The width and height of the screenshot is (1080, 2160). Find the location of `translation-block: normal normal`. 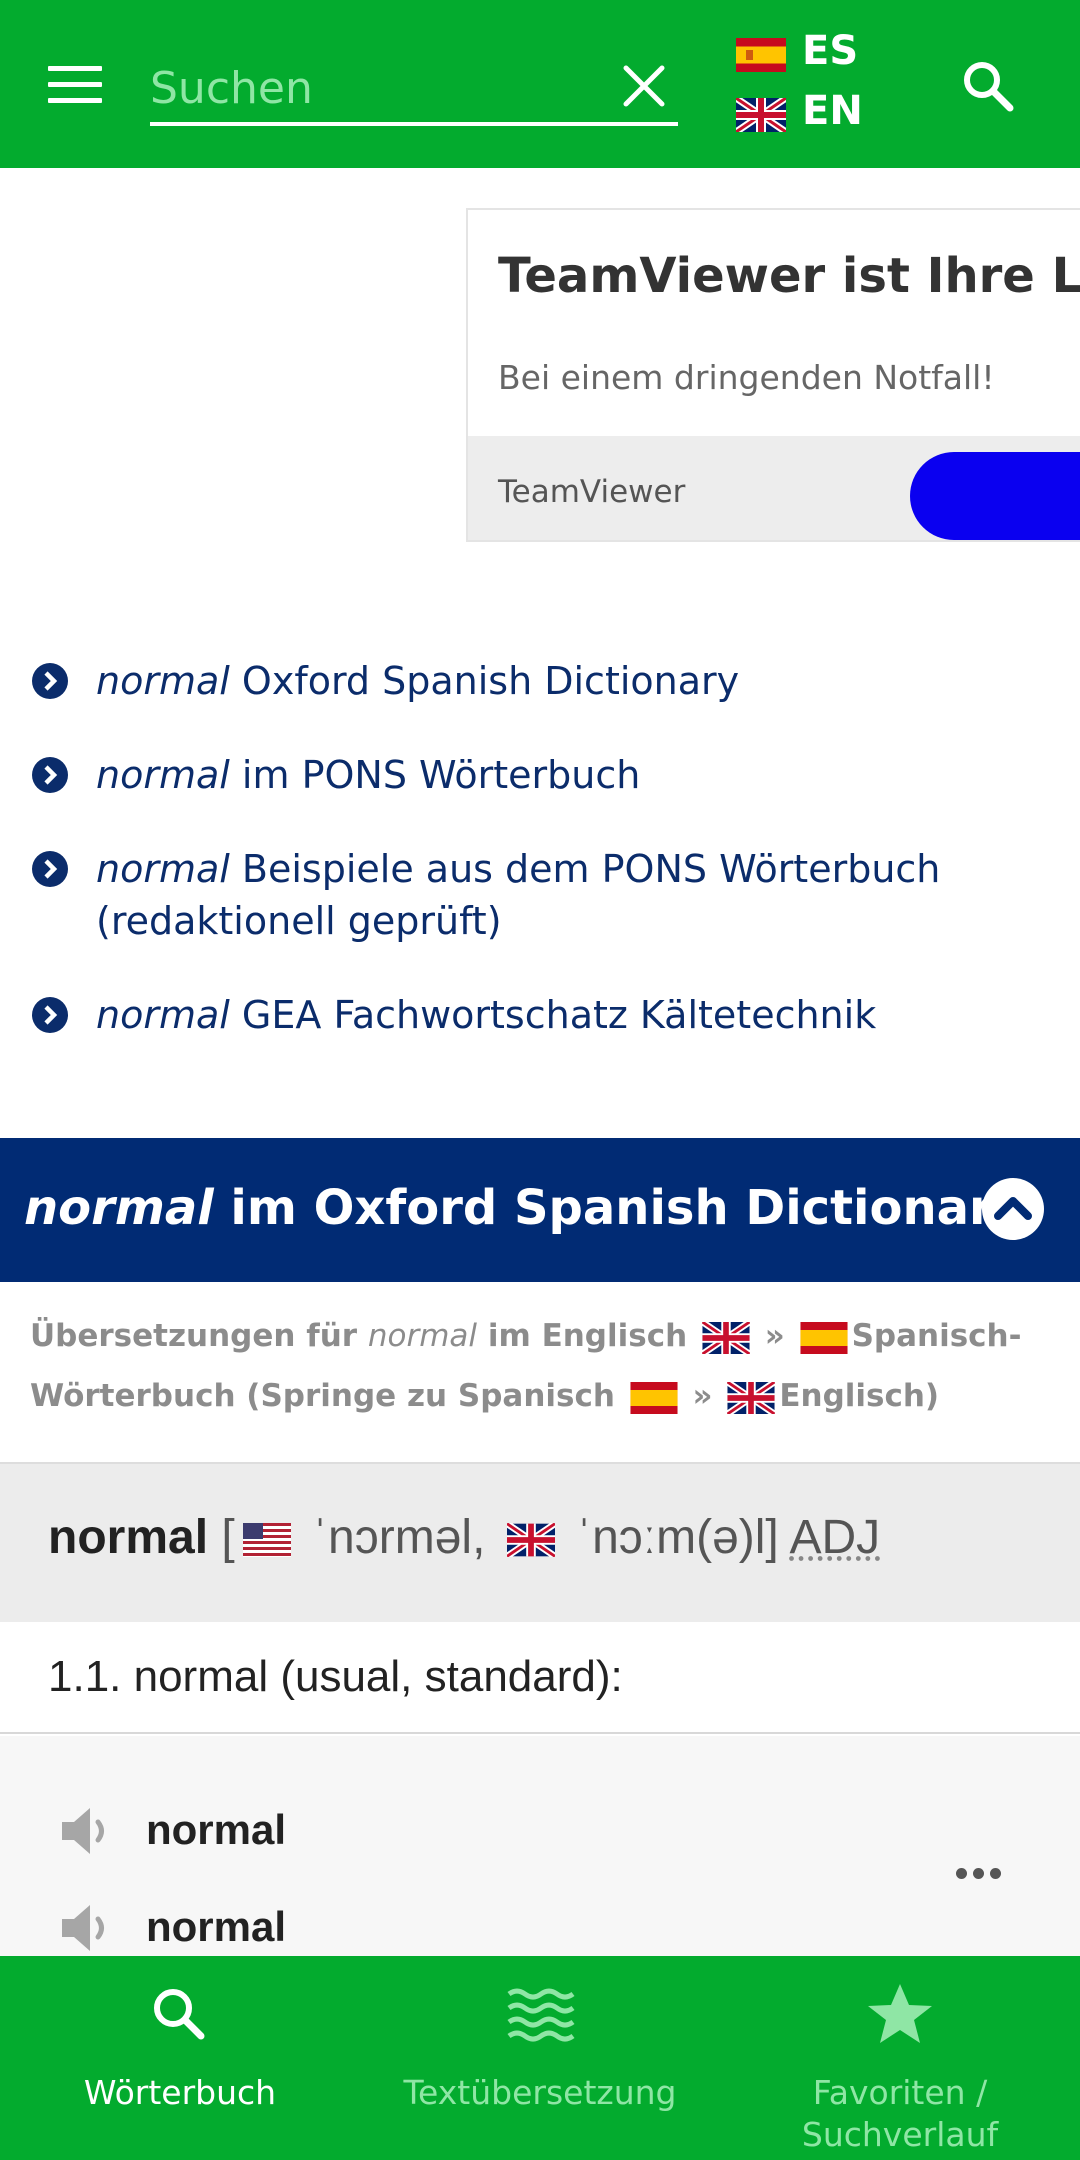

translation-block: normal normal is located at coordinates (540, 1848).